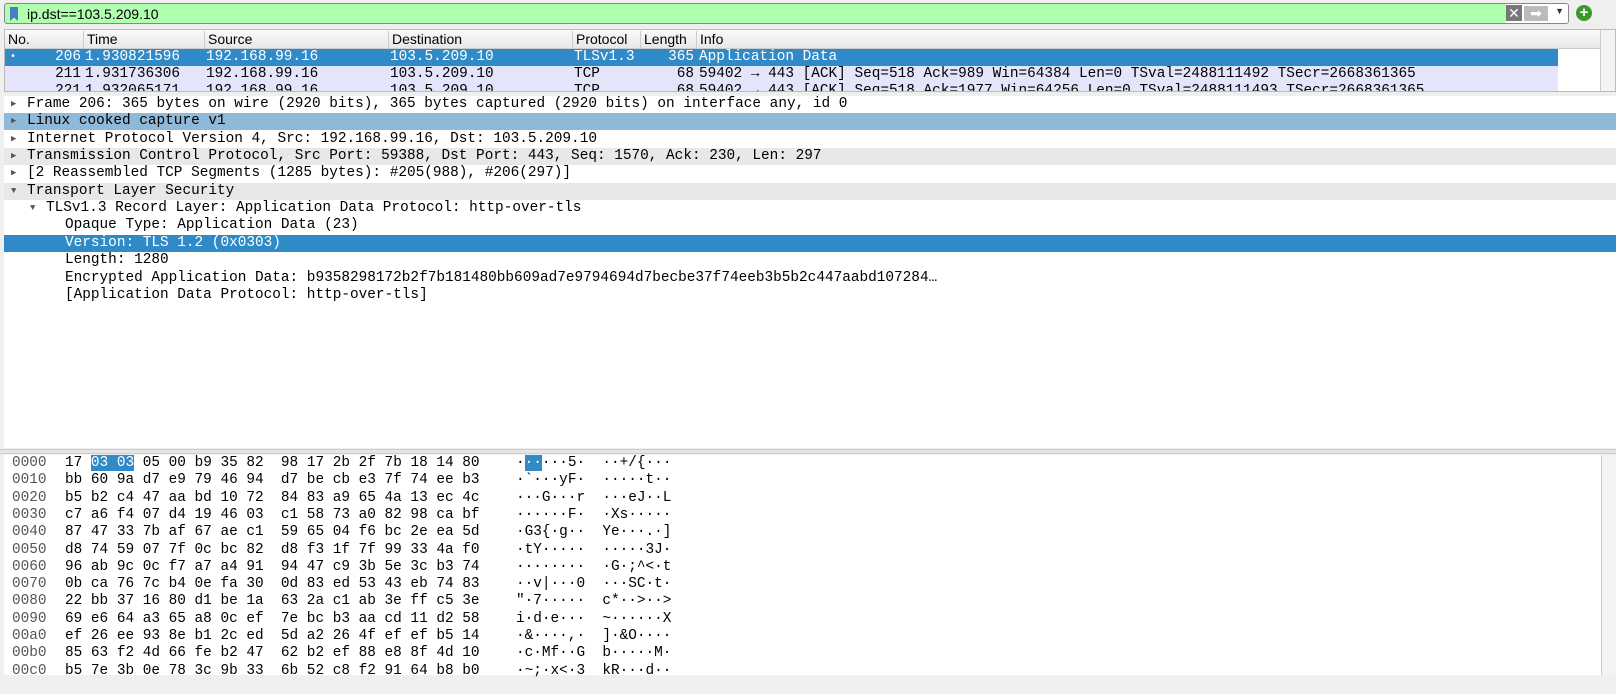  I want to click on hex-ascii: i·d·e··· ~······X, so click(593, 619).